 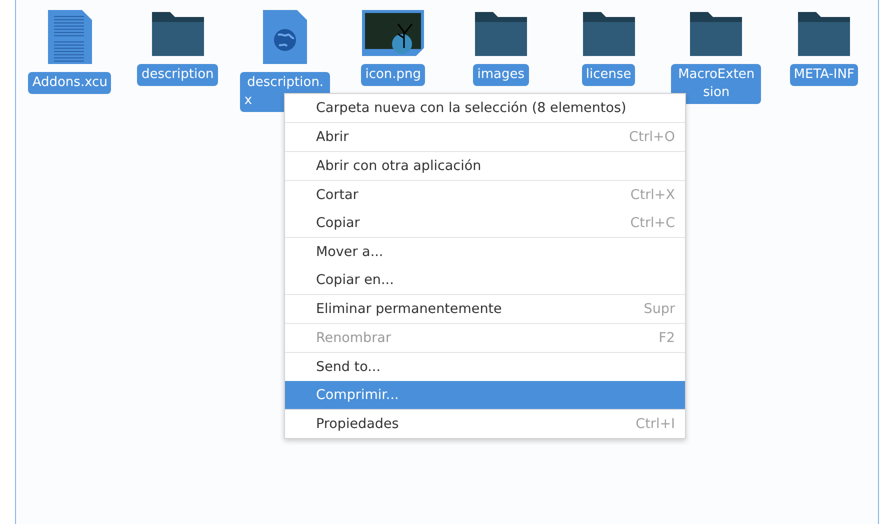 I want to click on menu-item-label: Eliminar permanentemente, so click(x=409, y=309).